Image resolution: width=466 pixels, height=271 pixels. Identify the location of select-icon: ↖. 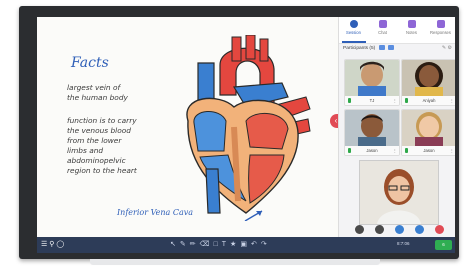
(175, 244).